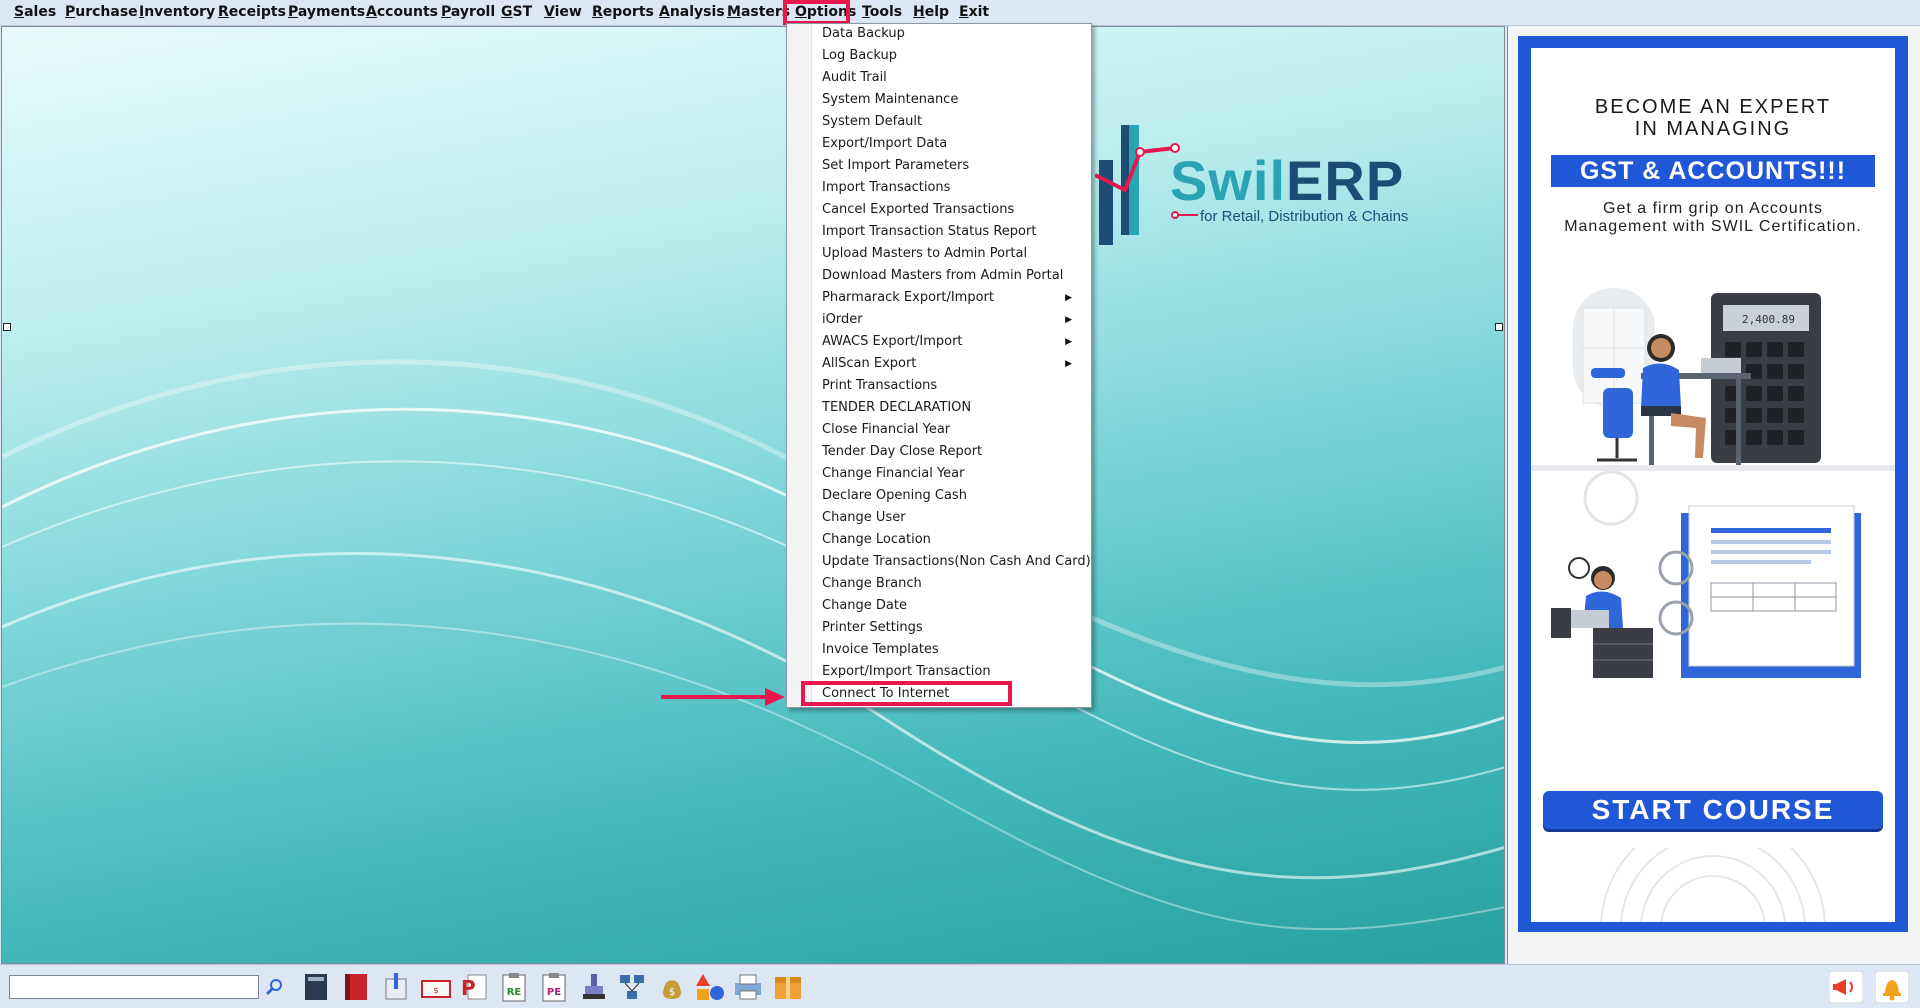 The width and height of the screenshot is (1920, 1008). Describe the element at coordinates (554, 992) in the screenshot. I see `svg-text: PE` at that location.